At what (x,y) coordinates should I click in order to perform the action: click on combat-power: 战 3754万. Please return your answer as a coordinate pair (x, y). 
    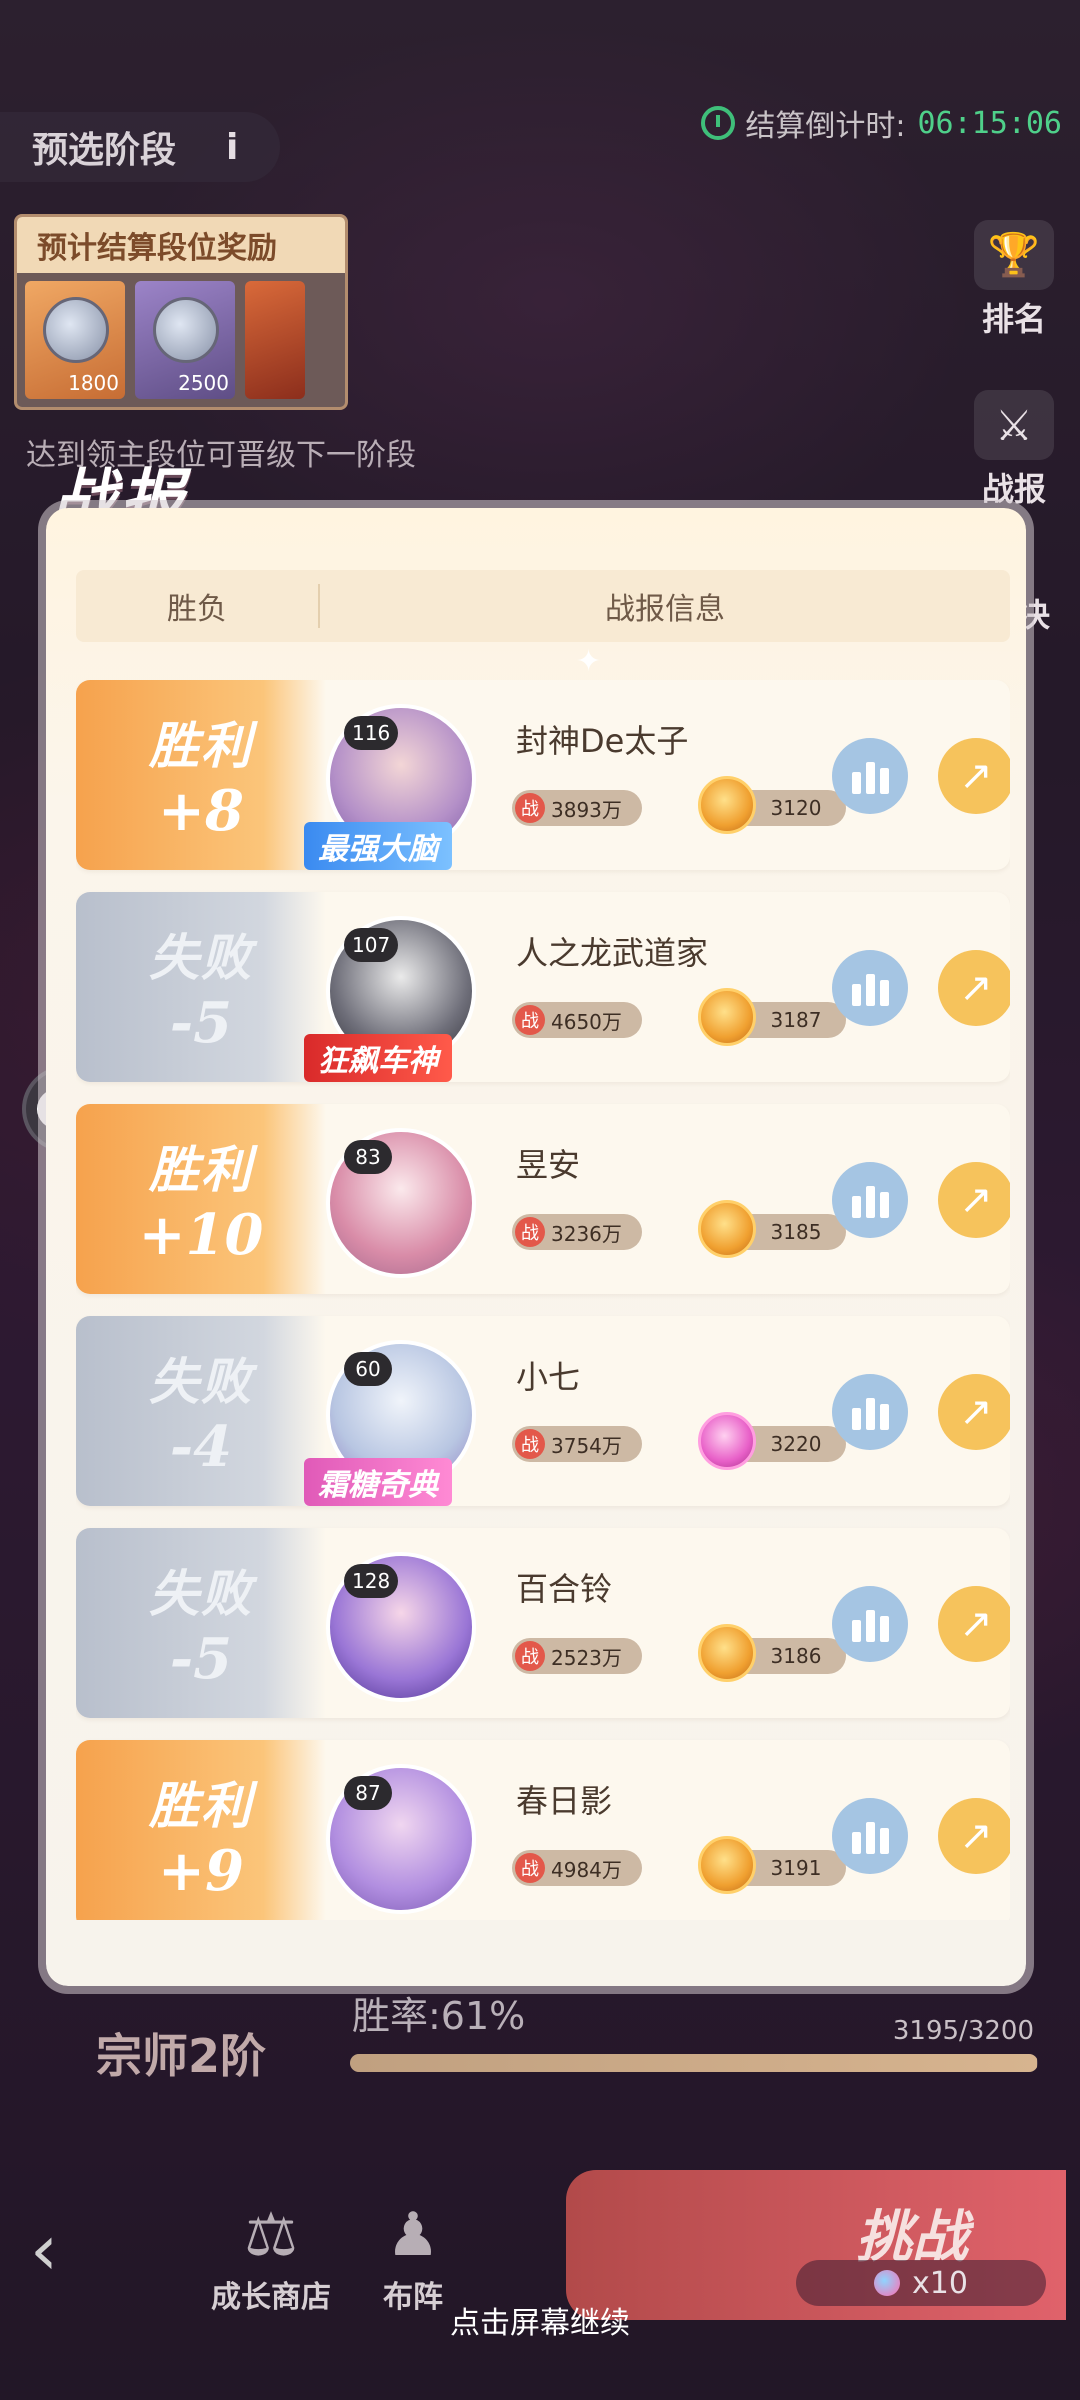
    Looking at the image, I should click on (577, 1444).